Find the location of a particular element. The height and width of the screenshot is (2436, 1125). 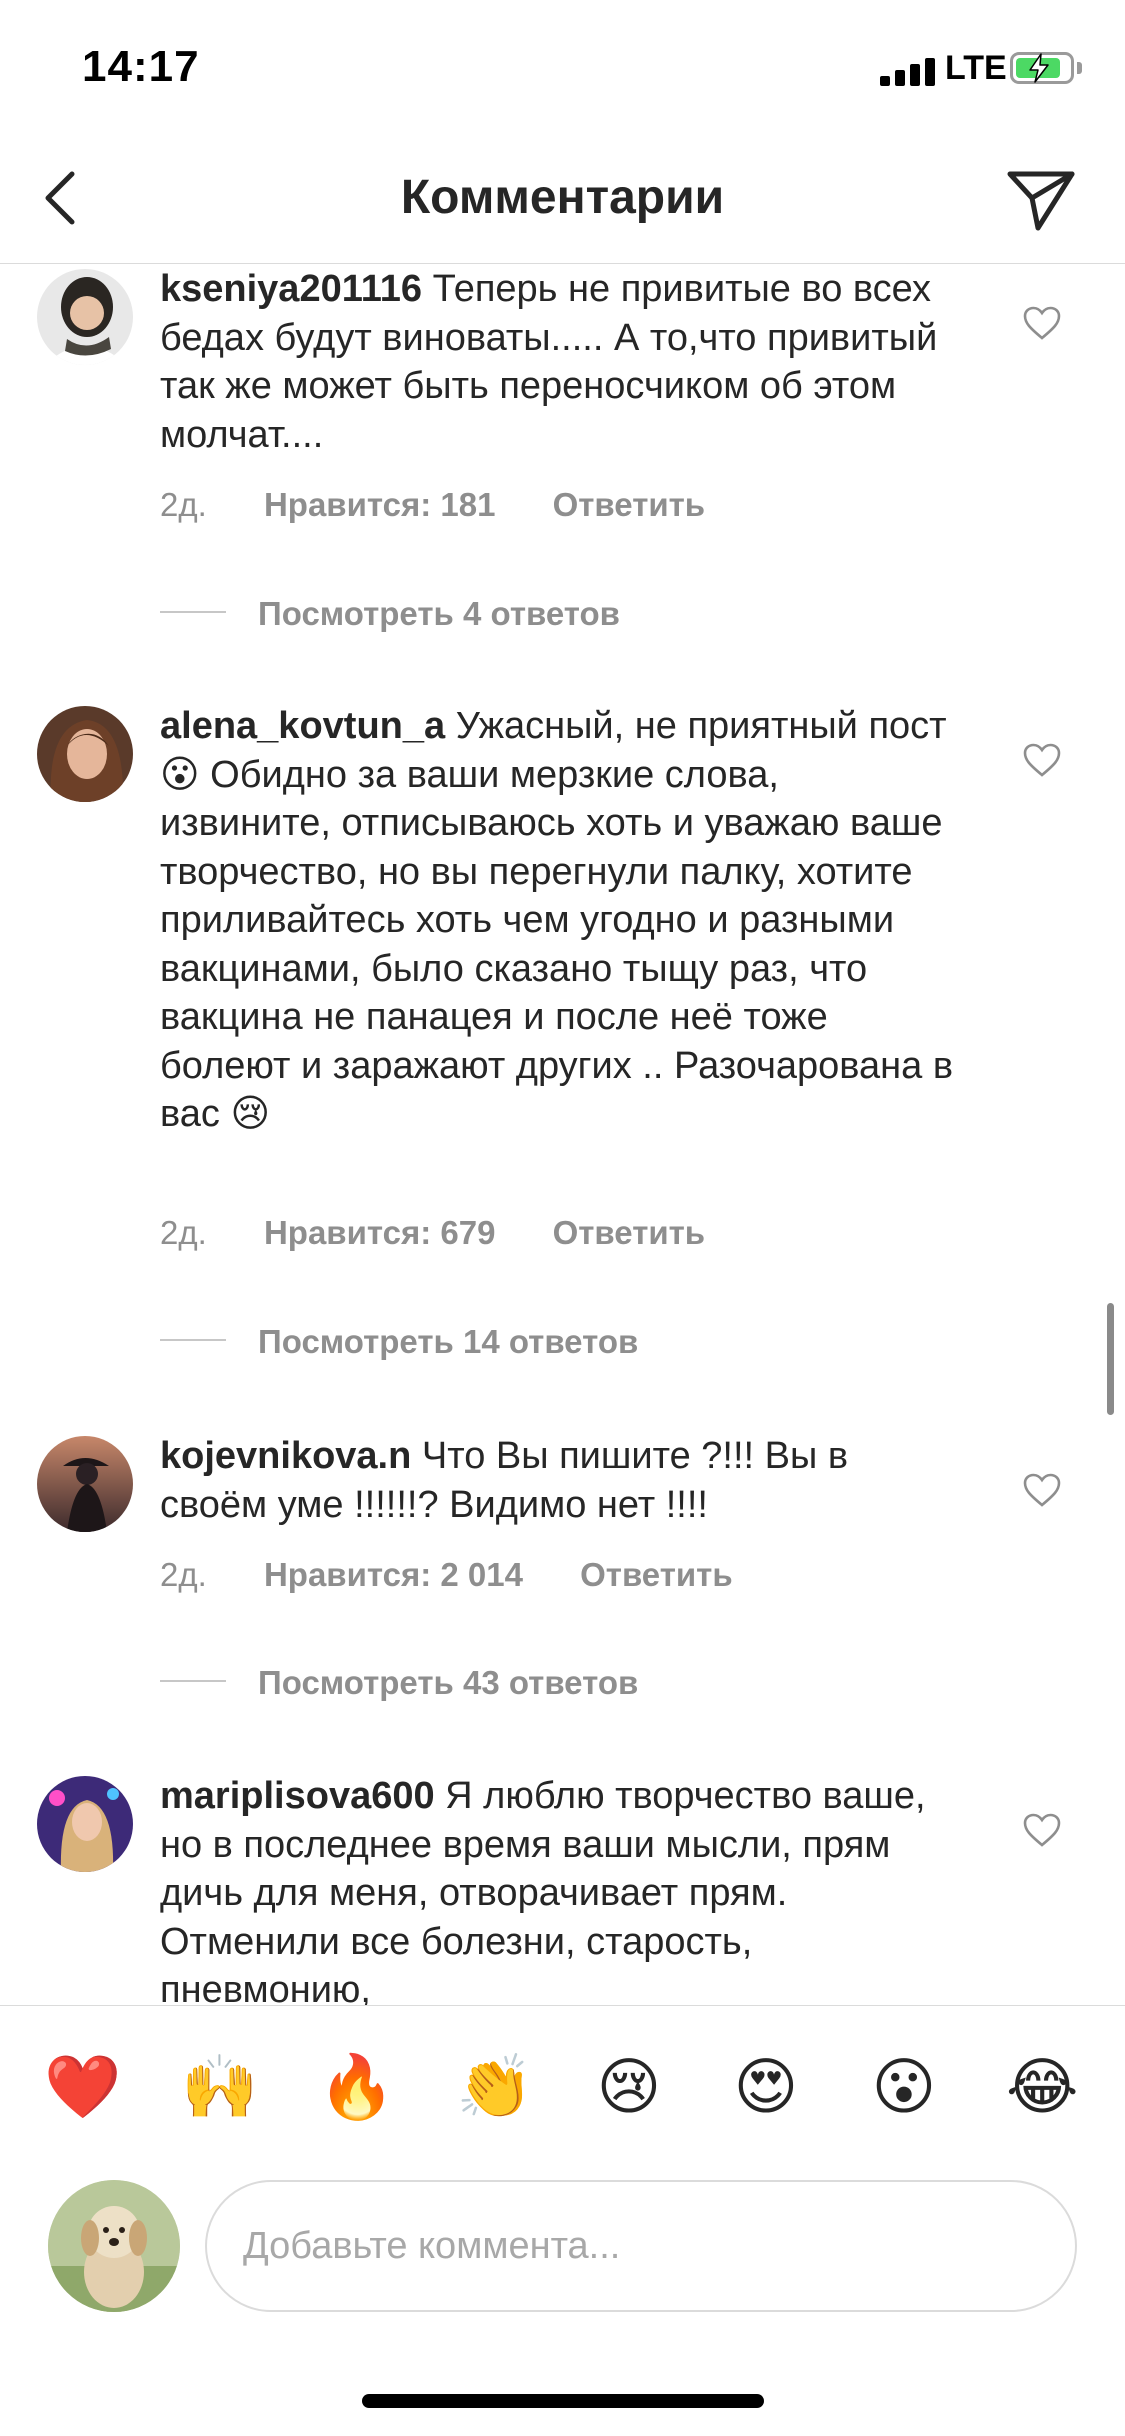

comment-likes: Нравится: 679 is located at coordinates (379, 1232).